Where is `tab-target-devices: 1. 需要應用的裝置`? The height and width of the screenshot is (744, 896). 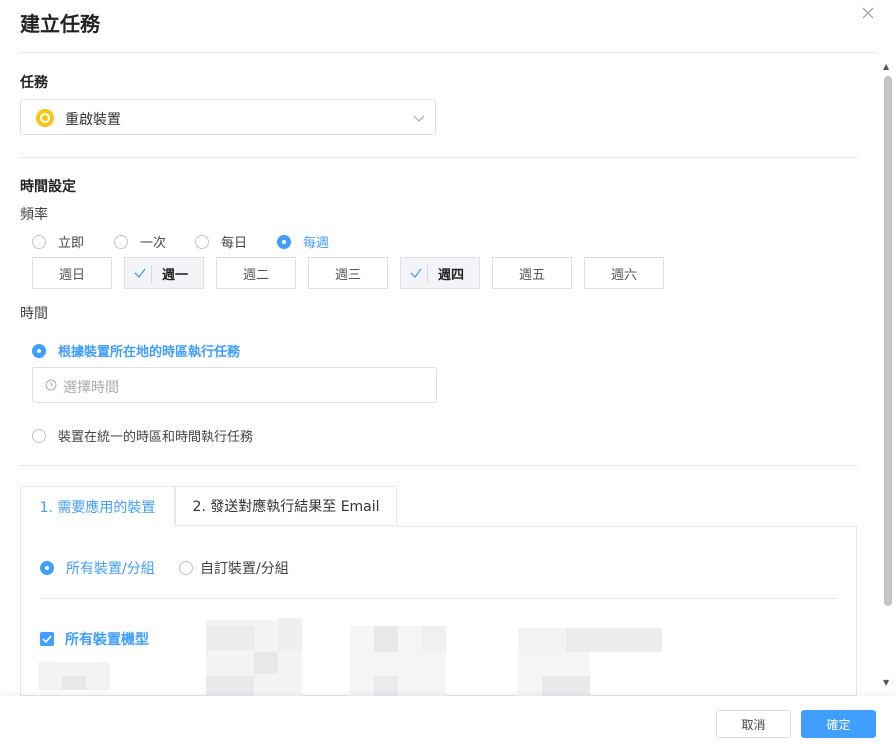 tab-target-devices: 1. 需要應用的裝置 is located at coordinates (97, 506).